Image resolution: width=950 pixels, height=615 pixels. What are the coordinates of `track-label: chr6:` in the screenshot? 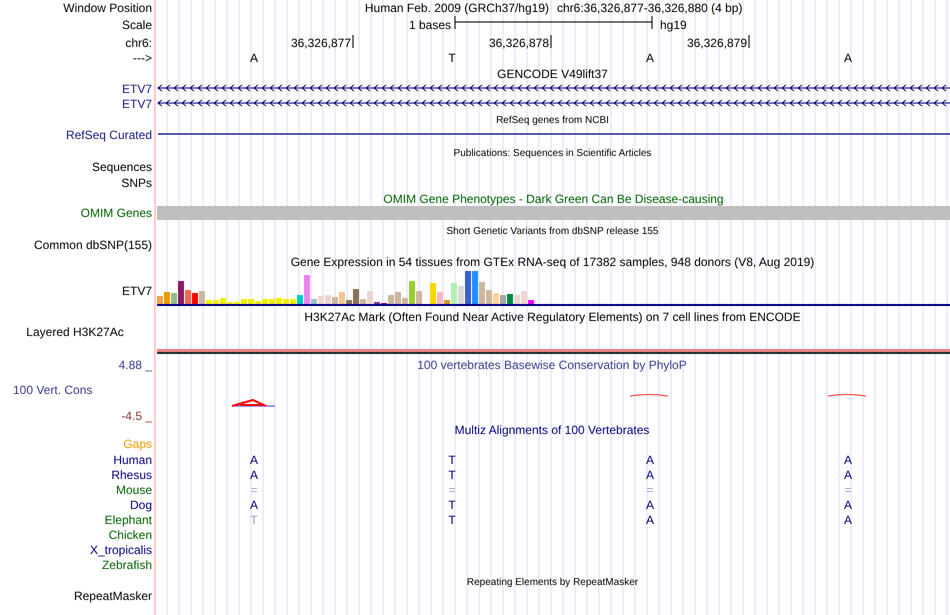 It's located at (138, 43).